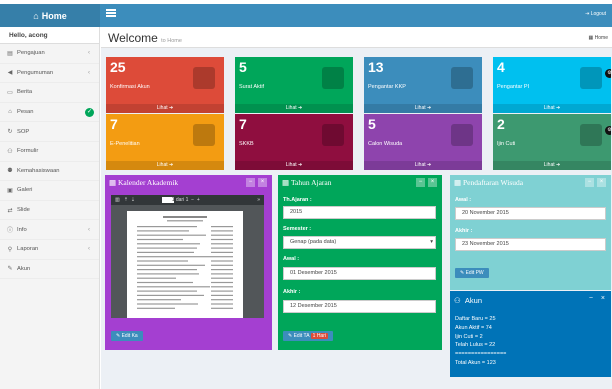 The image size is (612, 389). What do you see at coordinates (462, 135) in the screenshot?
I see `group-icon` at bounding box center [462, 135].